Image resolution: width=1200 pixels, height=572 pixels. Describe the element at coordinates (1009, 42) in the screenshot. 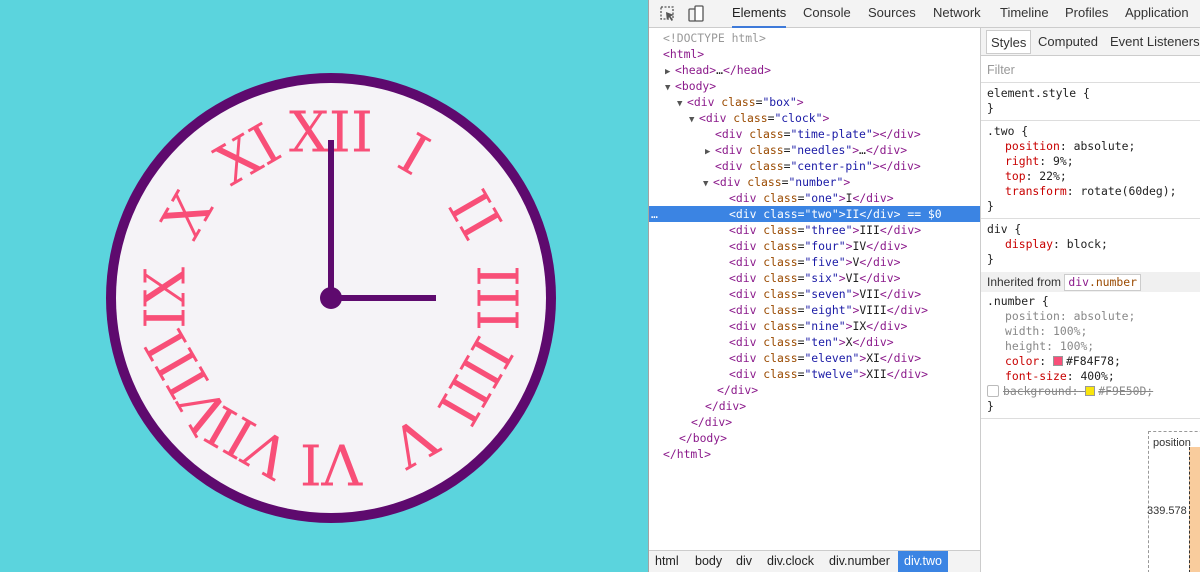

I see `tab-styles: Styles` at that location.